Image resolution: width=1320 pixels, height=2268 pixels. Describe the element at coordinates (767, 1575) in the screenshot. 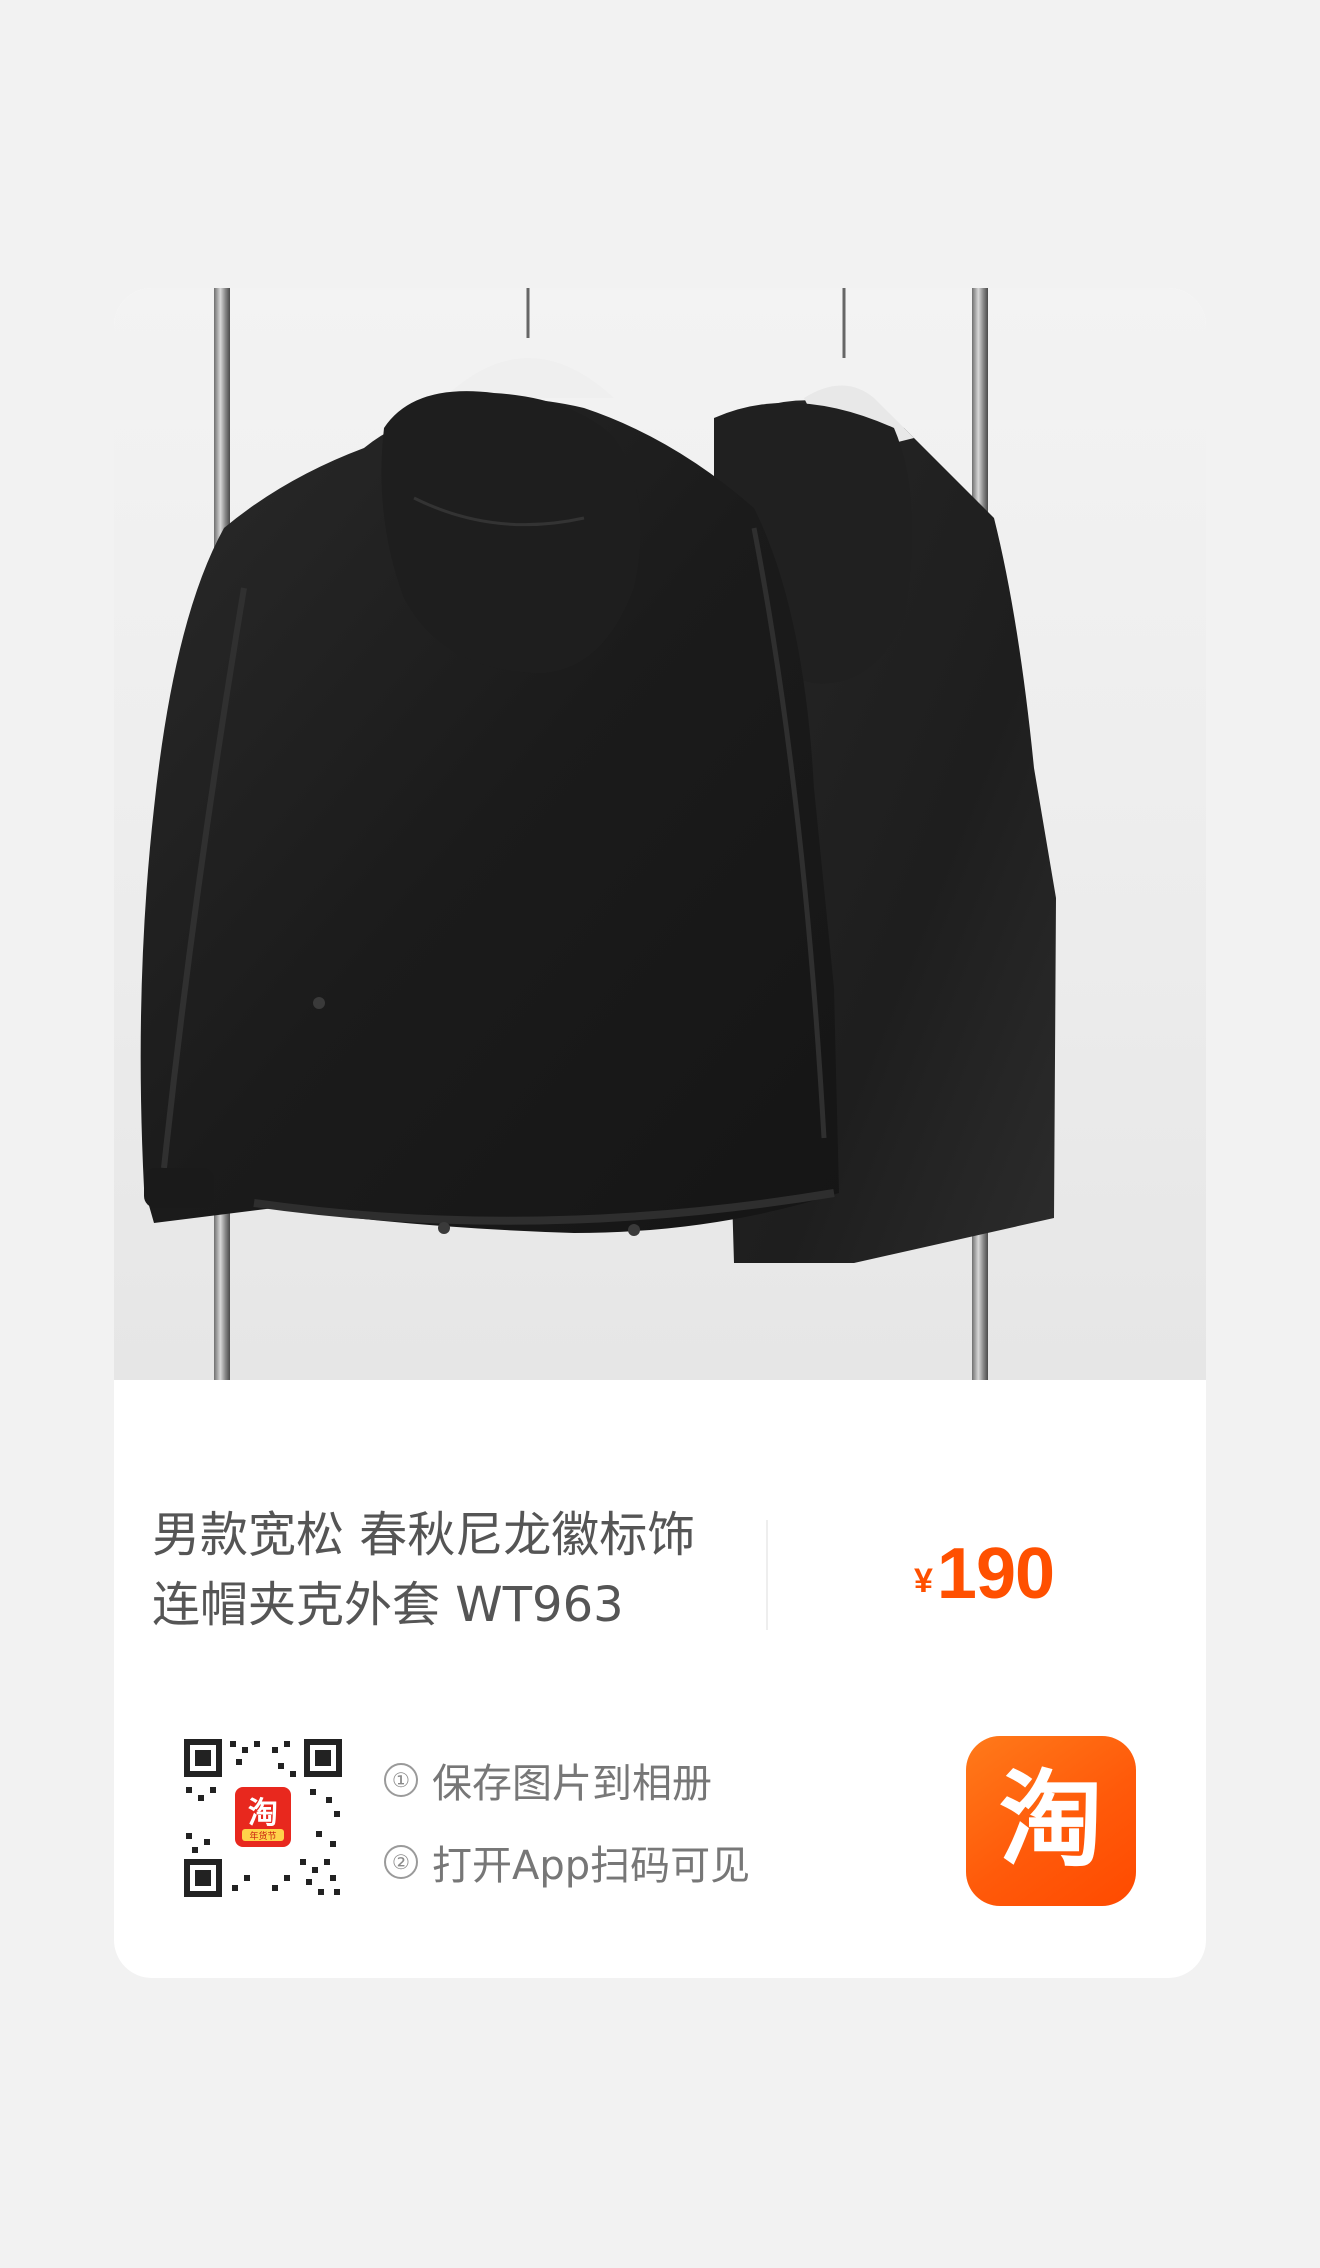

I see `divider` at that location.